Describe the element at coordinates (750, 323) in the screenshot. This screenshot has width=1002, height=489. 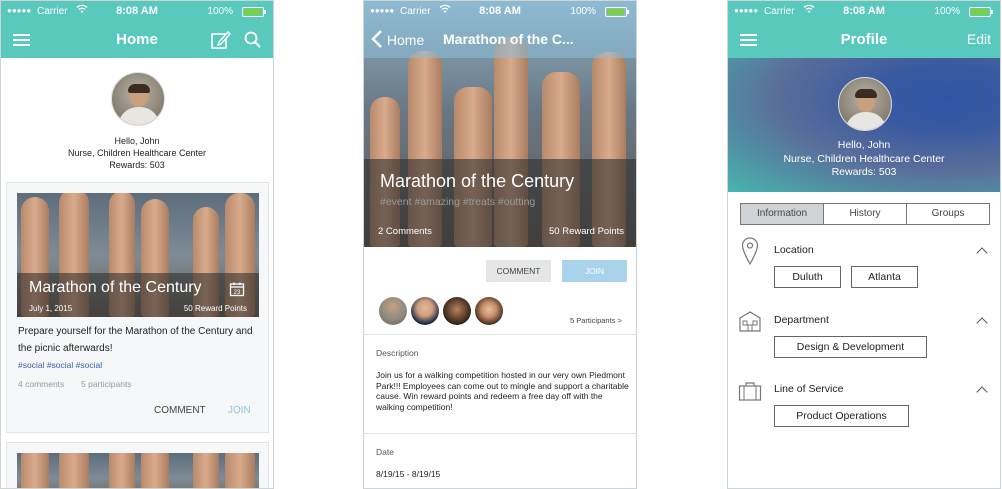
I see `building-icon` at that location.